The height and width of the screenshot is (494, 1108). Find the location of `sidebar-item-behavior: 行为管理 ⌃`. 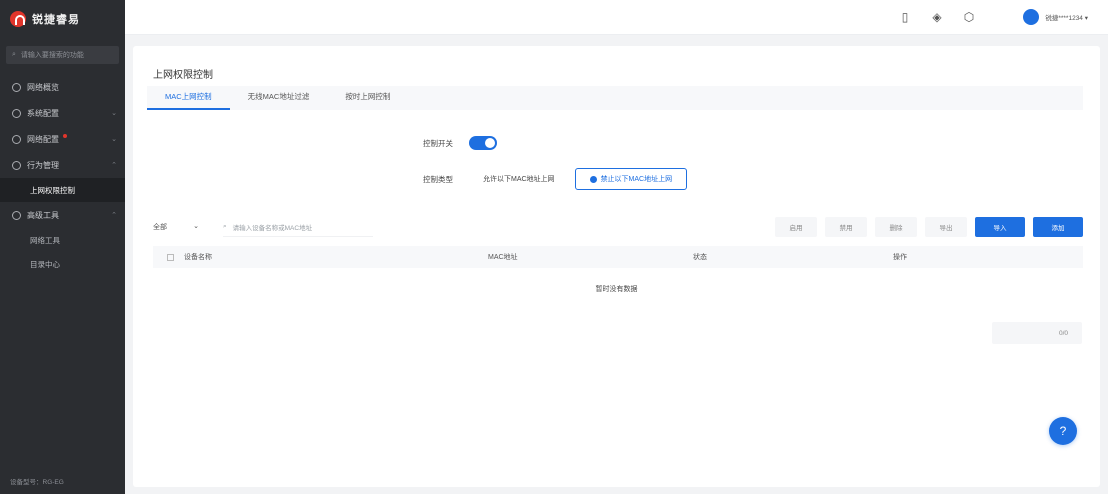

sidebar-item-behavior: 行为管理 ⌃ is located at coordinates (62, 165).